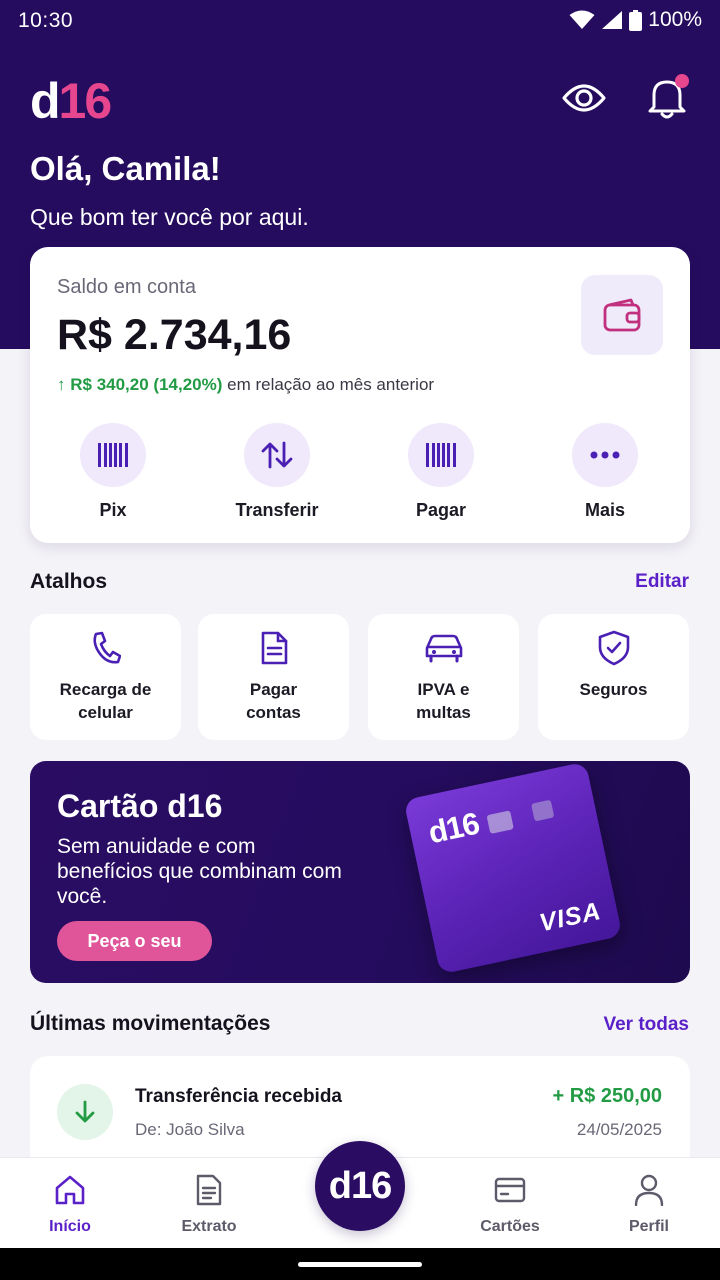 Image resolution: width=720 pixels, height=1280 pixels. Describe the element at coordinates (605, 510) in the screenshot. I see `more-action-label: Mais` at that location.